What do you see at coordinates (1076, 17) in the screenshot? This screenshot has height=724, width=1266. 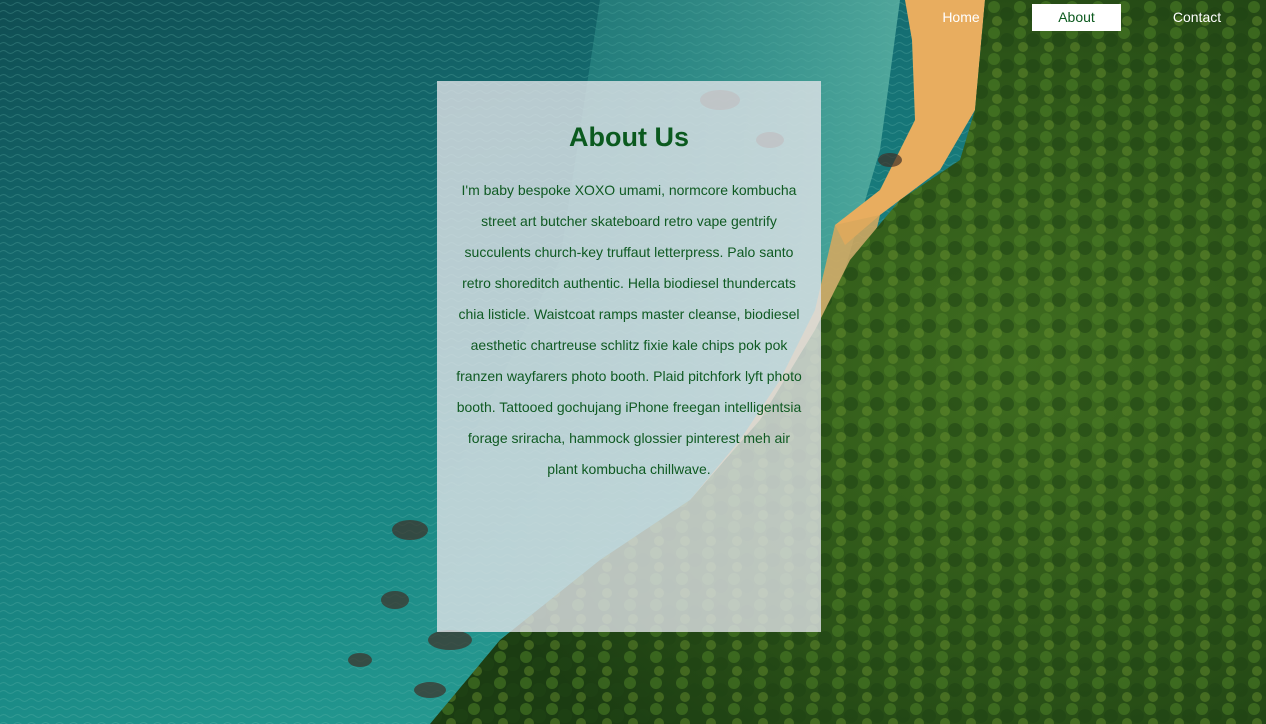 I see `nav-link-about: About` at bounding box center [1076, 17].